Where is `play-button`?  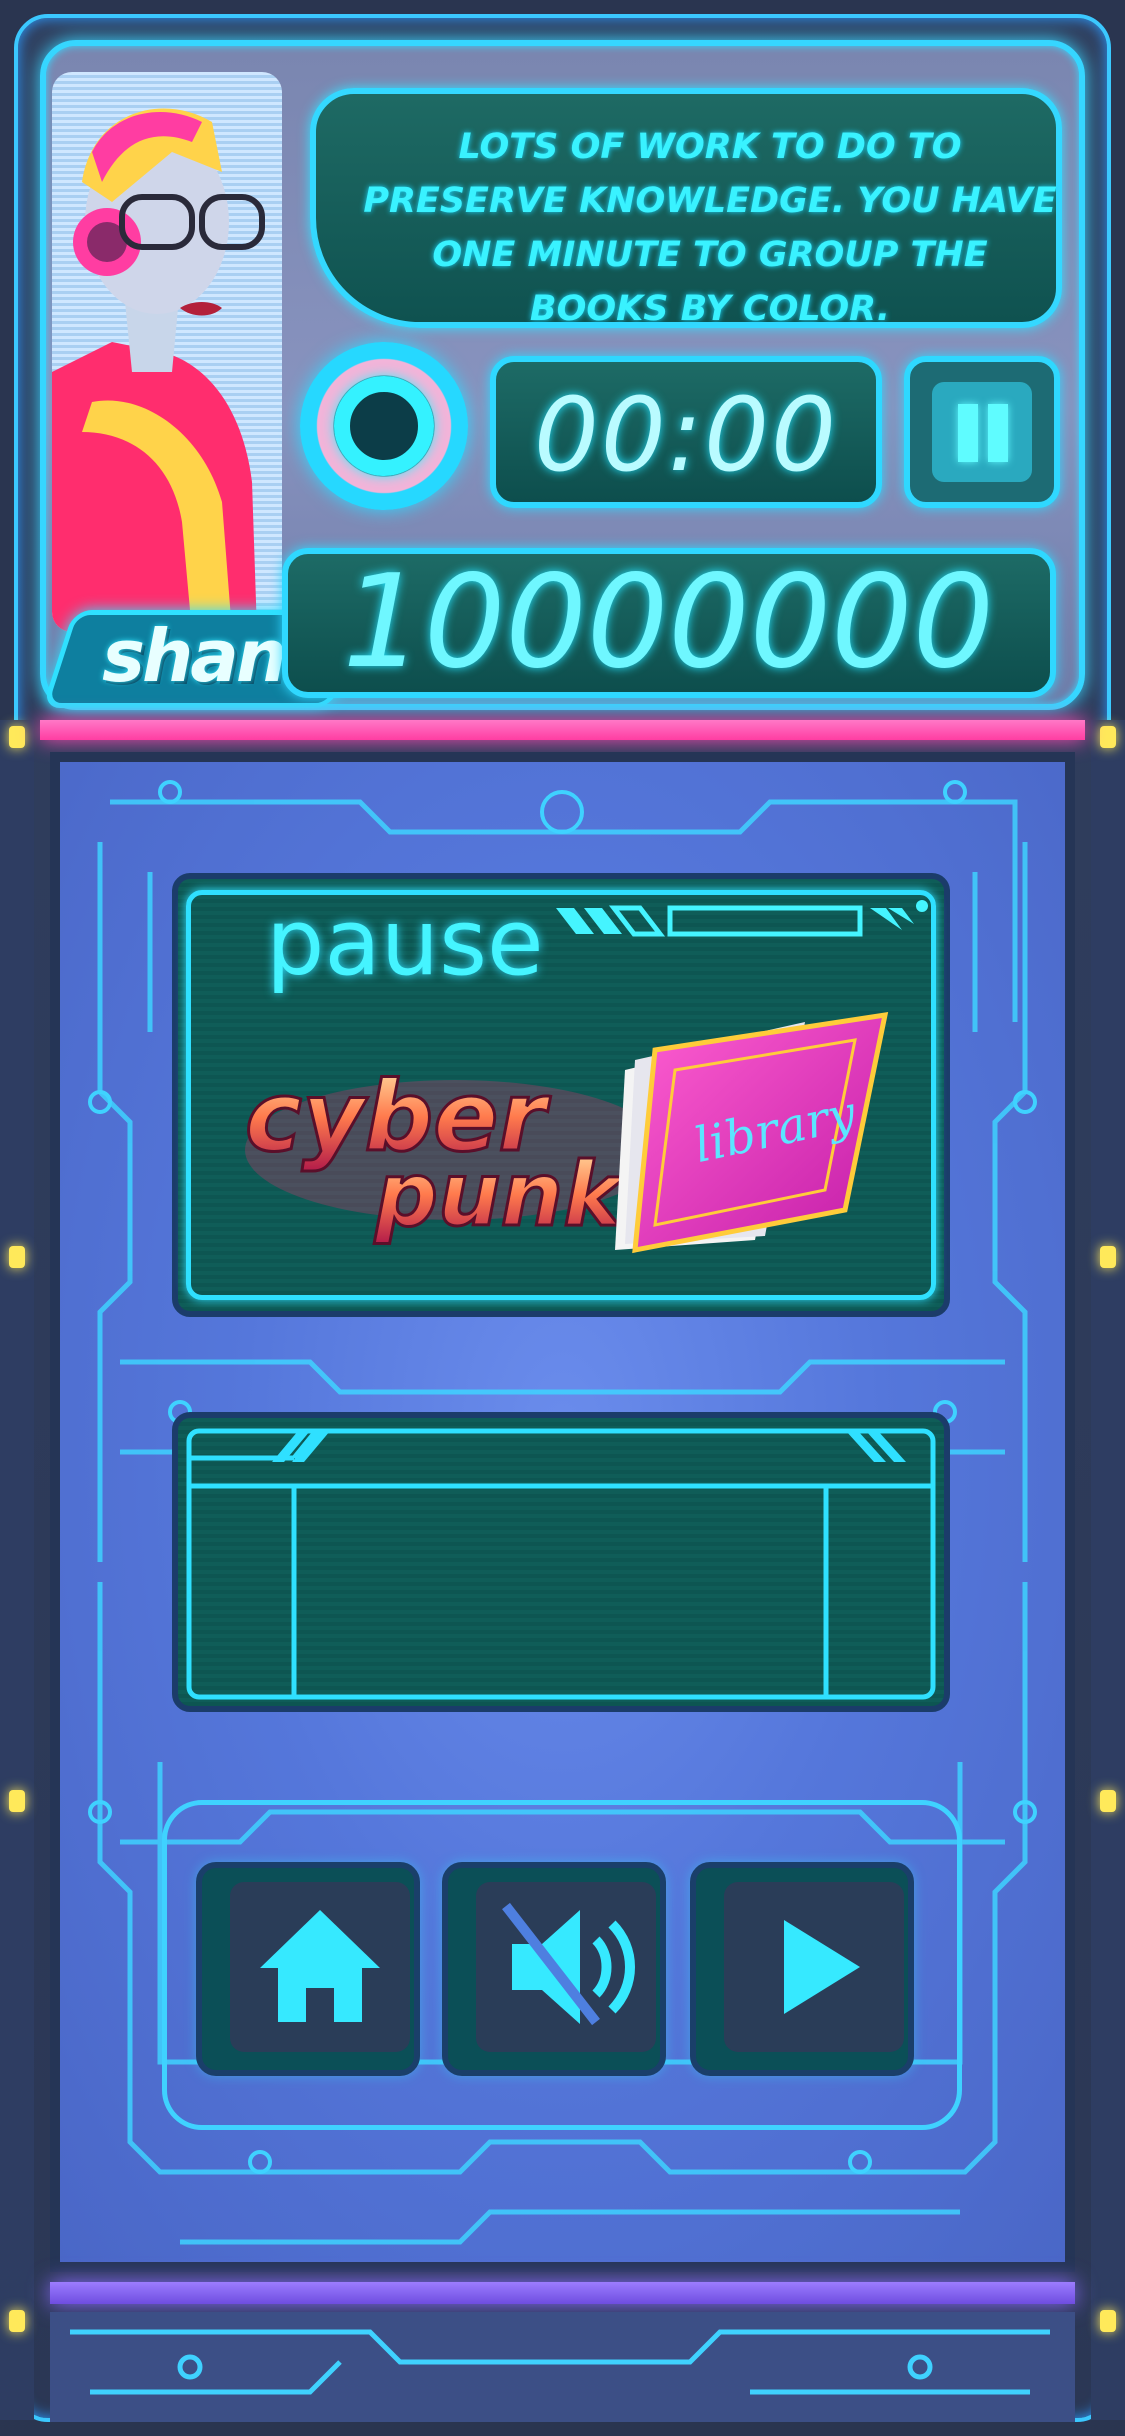 play-button is located at coordinates (802, 1969).